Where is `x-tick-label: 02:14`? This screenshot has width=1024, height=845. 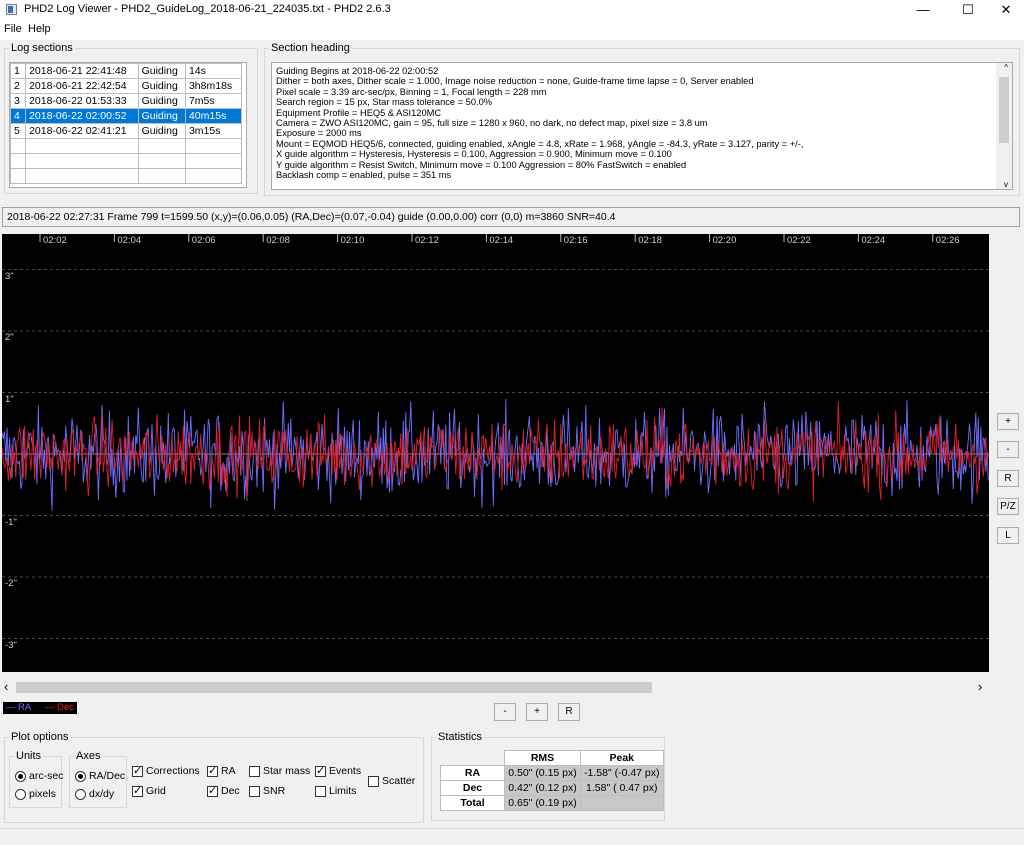
x-tick-label: 02:14 is located at coordinates (501, 240).